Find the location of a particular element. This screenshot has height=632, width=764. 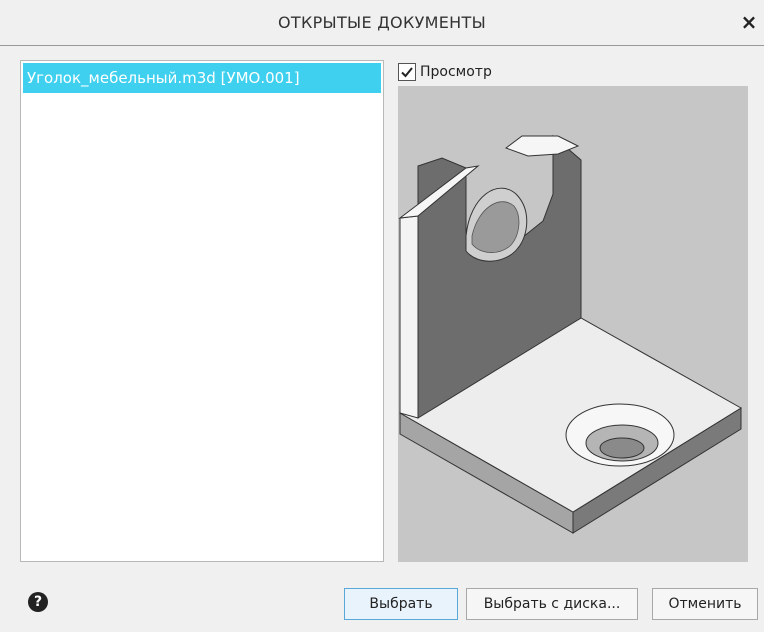

close-icon: × is located at coordinates (749, 22).